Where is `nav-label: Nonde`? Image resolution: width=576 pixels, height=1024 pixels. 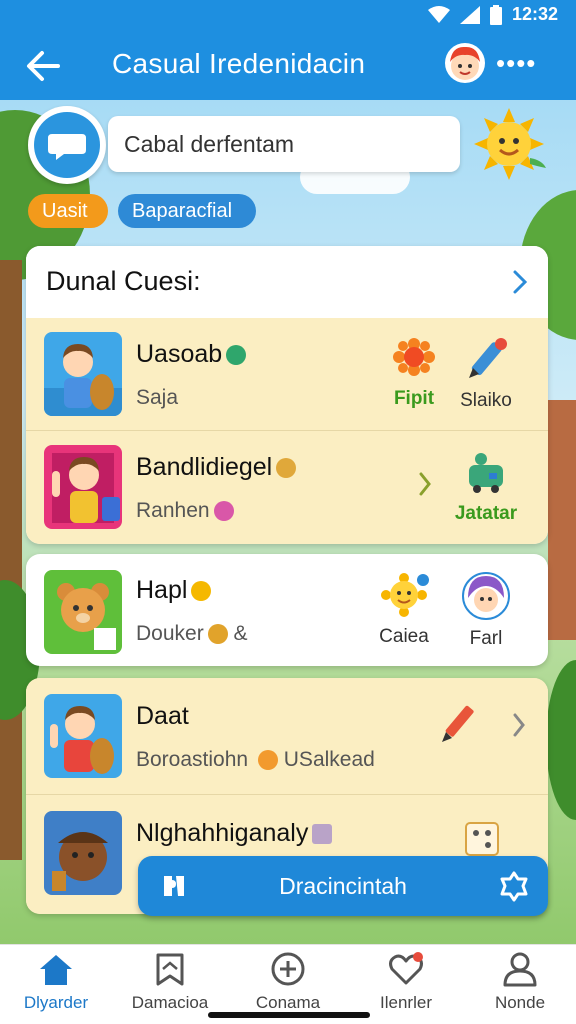 nav-label: Nonde is located at coordinates (520, 1002).